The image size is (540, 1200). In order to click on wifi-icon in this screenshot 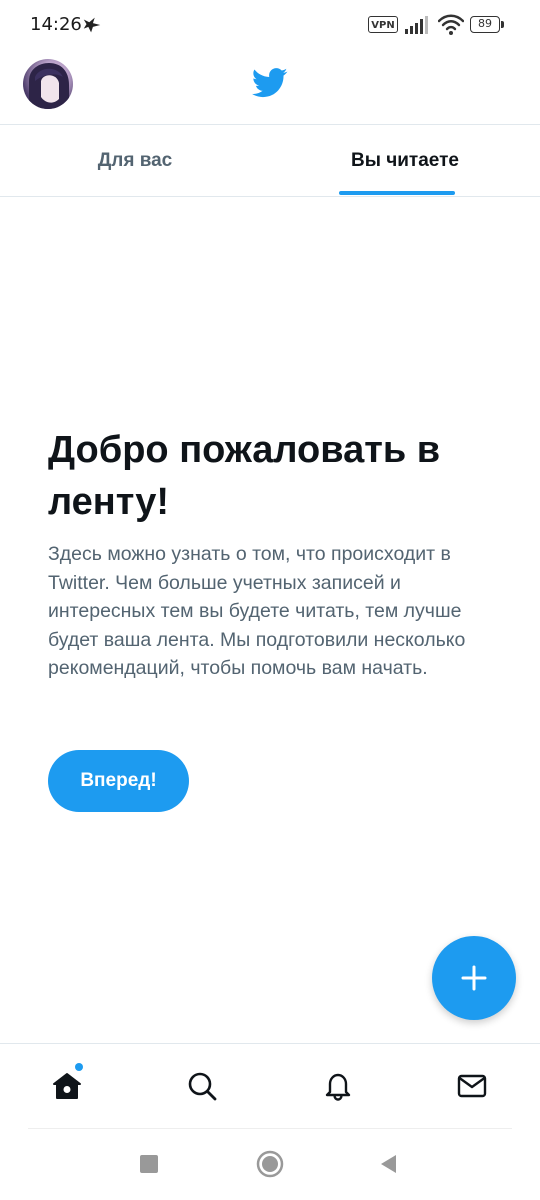, I will do `click(451, 24)`.